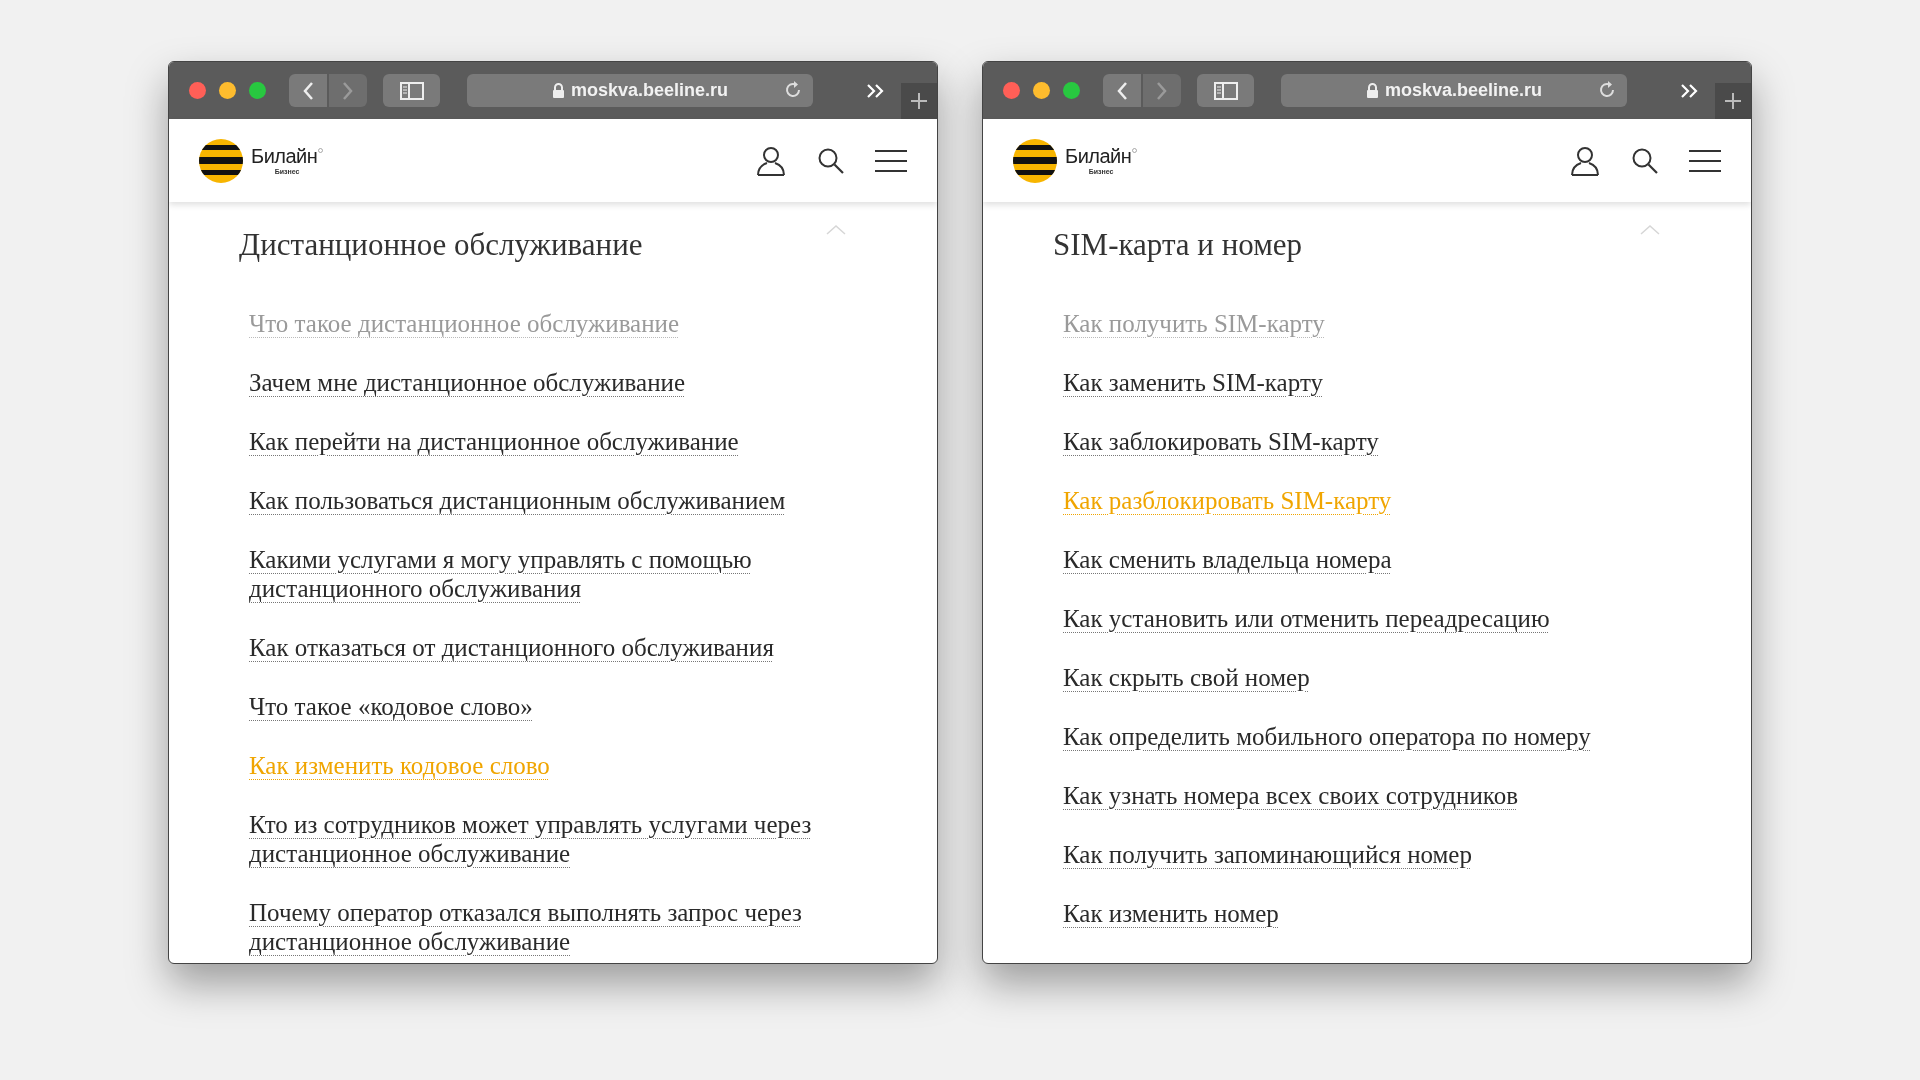  Describe the element at coordinates (1290, 795) in the screenshot. I see `faq-link: Как узнать номера всех своих сотрудников` at that location.